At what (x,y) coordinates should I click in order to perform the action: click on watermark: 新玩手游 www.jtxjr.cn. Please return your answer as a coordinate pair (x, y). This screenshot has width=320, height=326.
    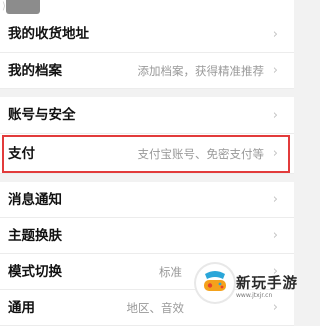
    Looking at the image, I should click on (246, 288).